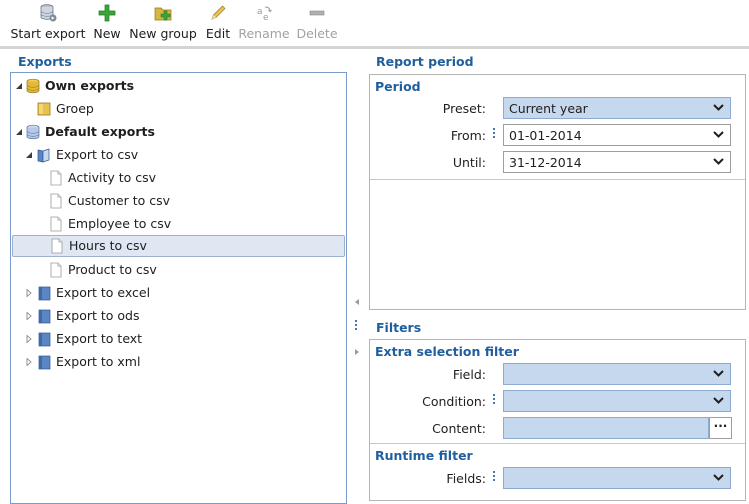 The width and height of the screenshot is (749, 504). Describe the element at coordinates (107, 33) in the screenshot. I see `new-label: New` at that location.